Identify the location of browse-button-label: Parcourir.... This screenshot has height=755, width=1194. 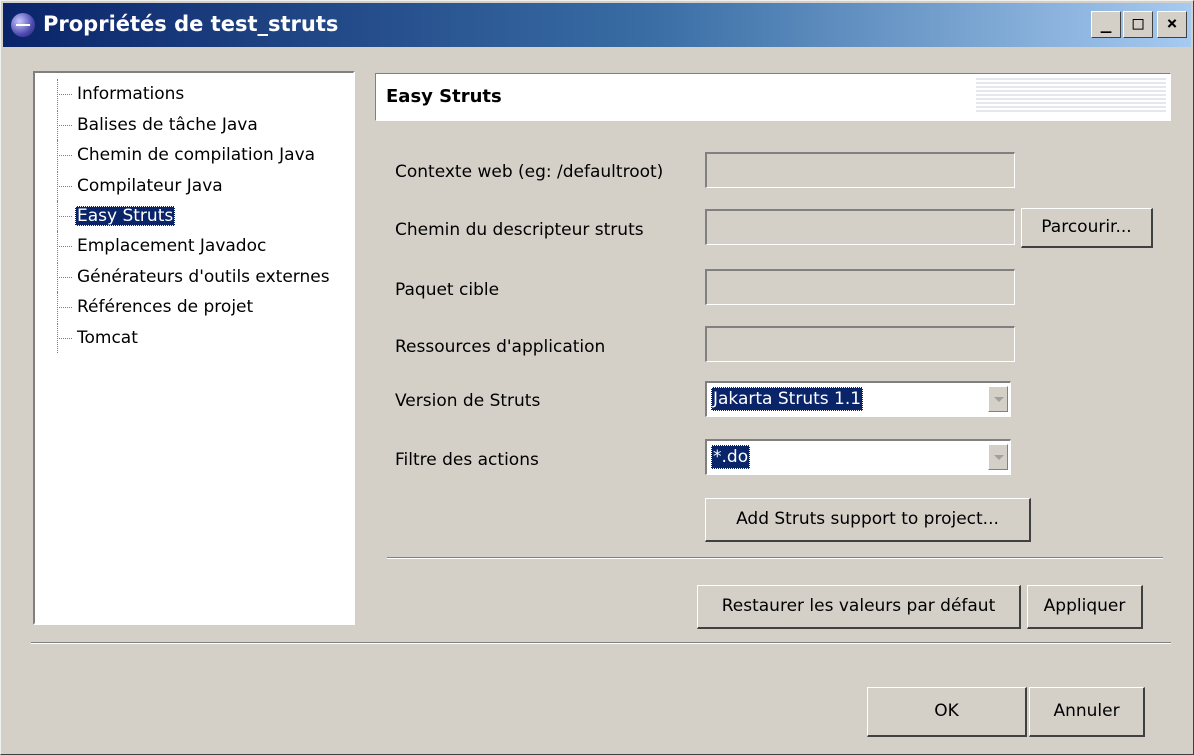
(1086, 227).